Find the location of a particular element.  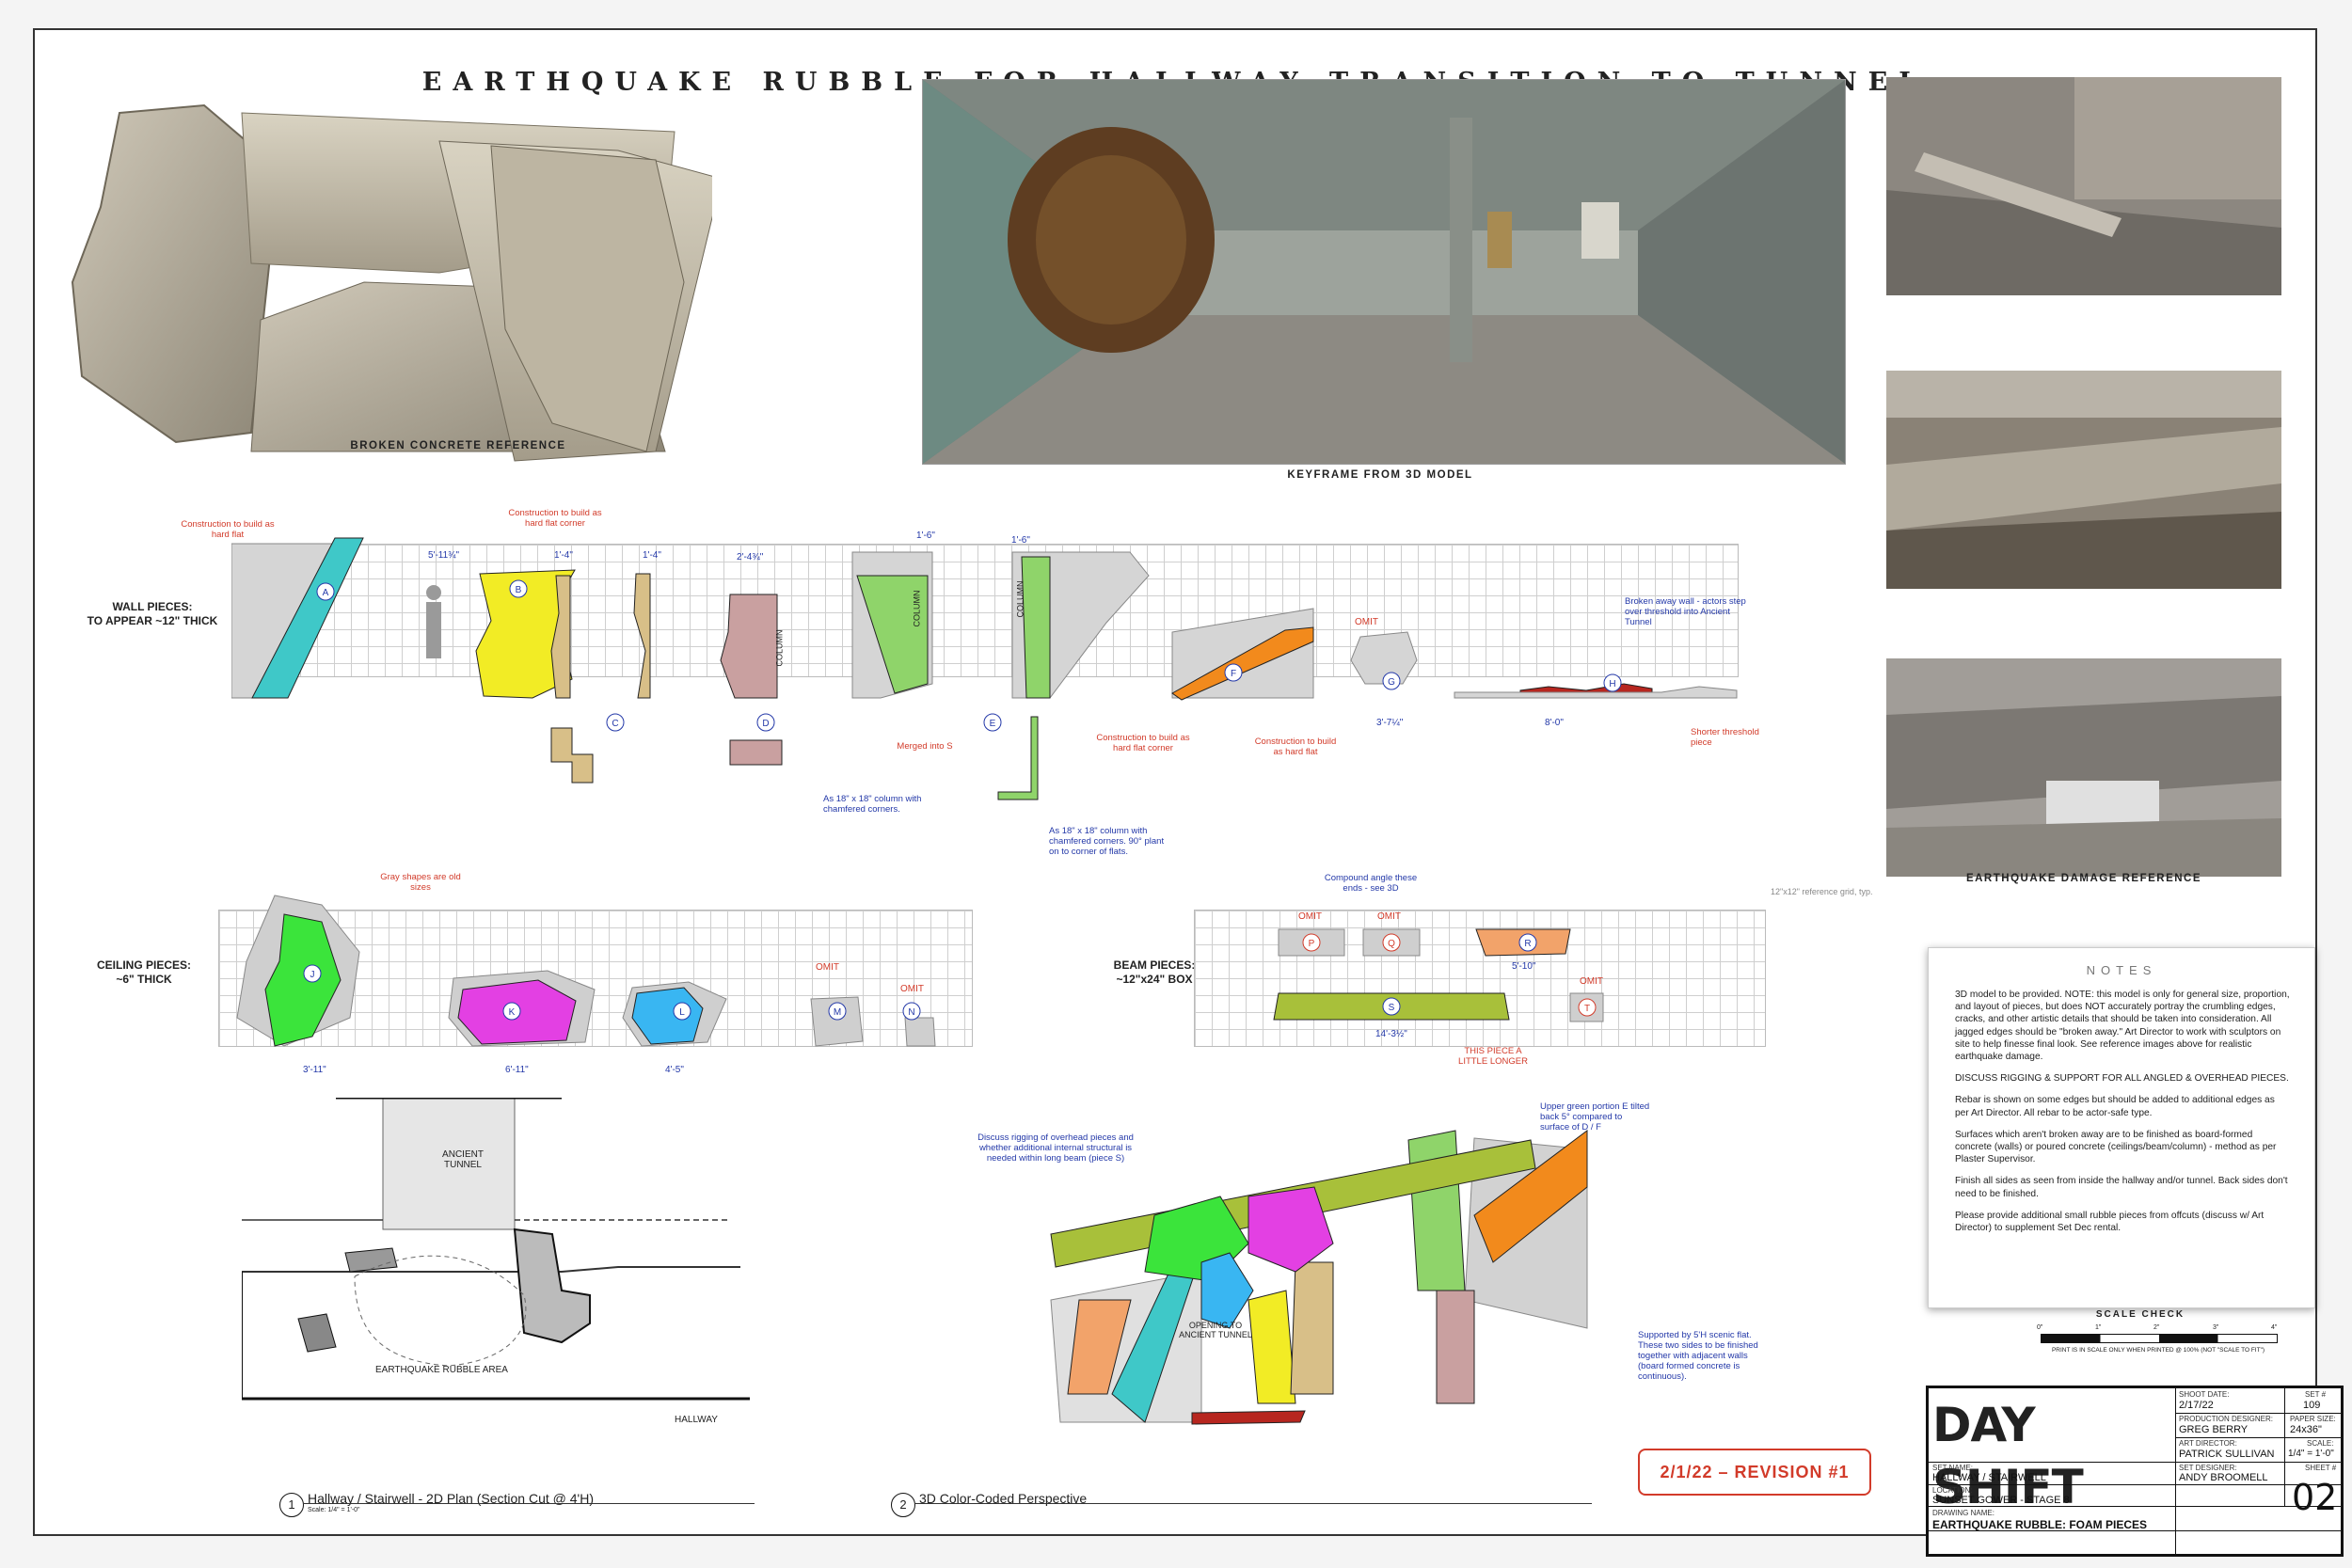

broken-concrete-caption: BROKEN CONCRETE REFERENCE is located at coordinates (458, 445).